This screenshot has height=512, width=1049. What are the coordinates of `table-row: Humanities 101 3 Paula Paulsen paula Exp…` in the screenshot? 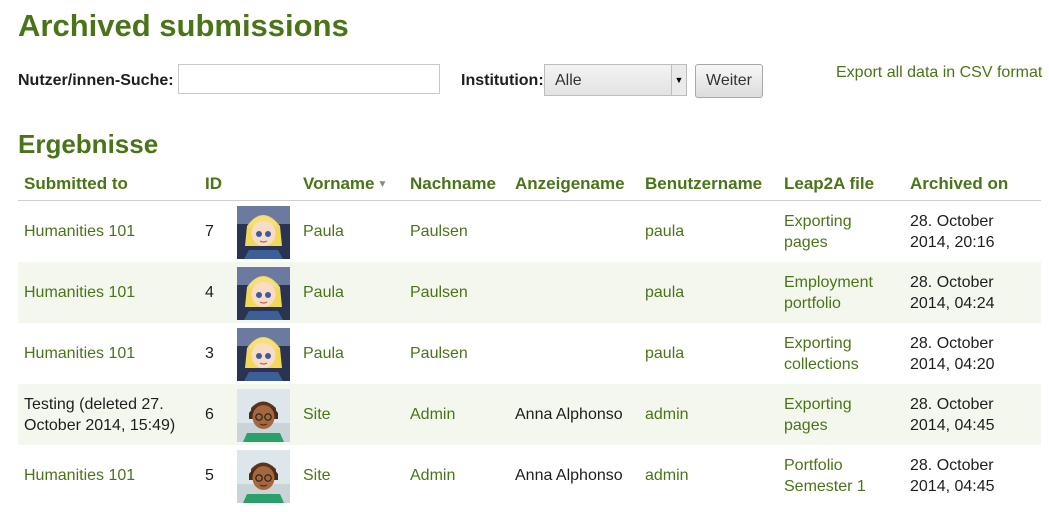 It's located at (529, 353).